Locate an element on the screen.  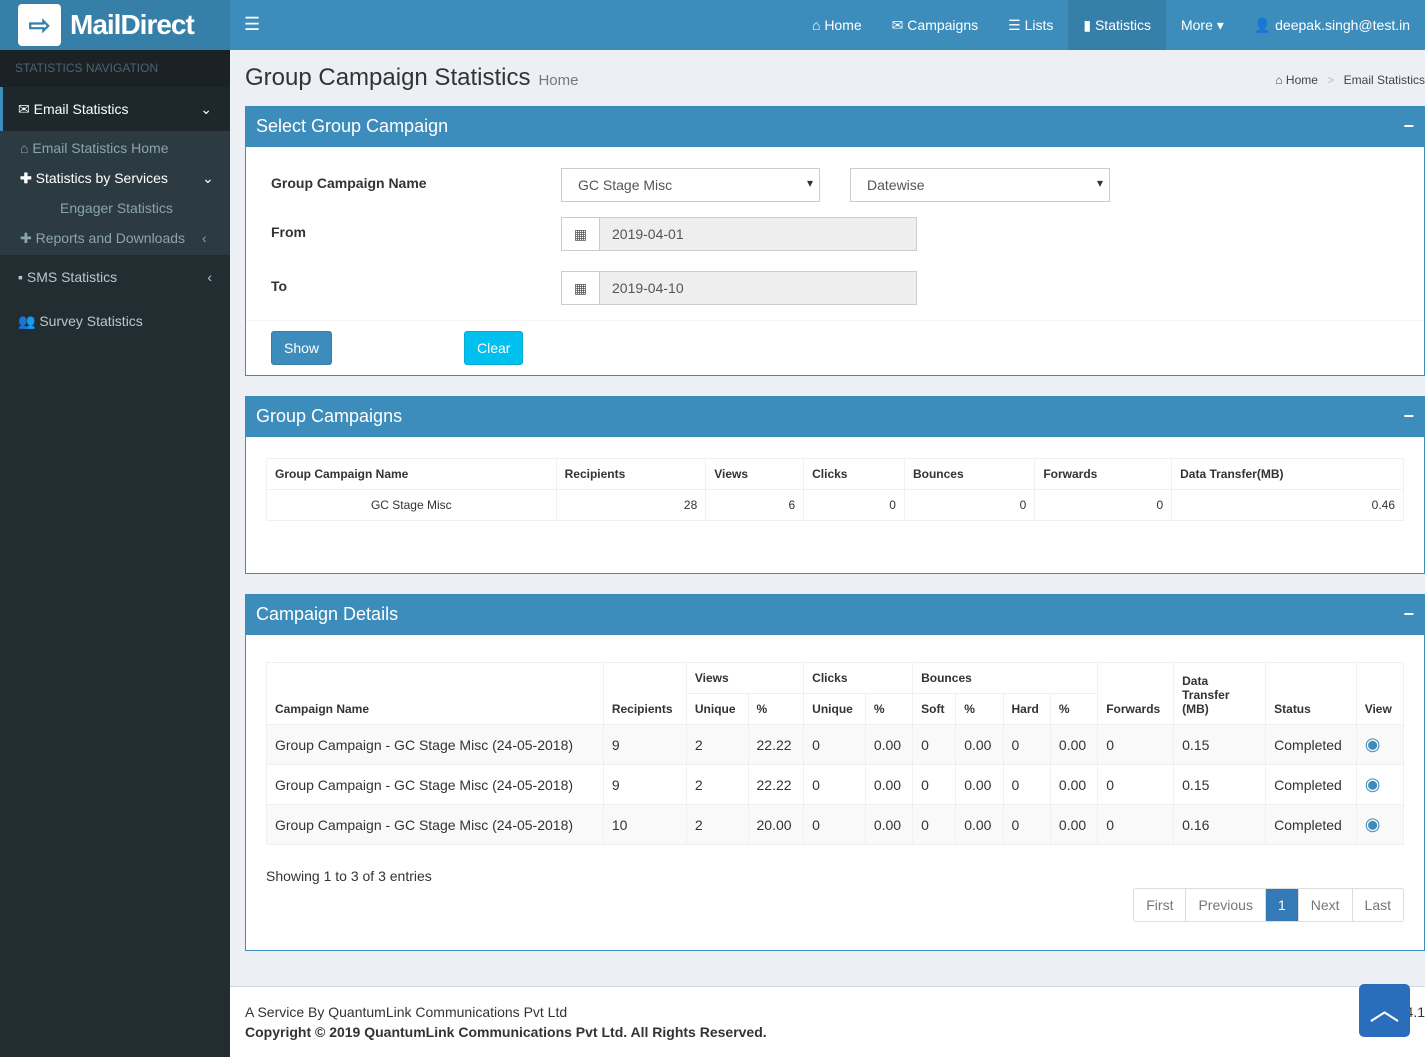
column-header: Recipients is located at coordinates (631, 474).